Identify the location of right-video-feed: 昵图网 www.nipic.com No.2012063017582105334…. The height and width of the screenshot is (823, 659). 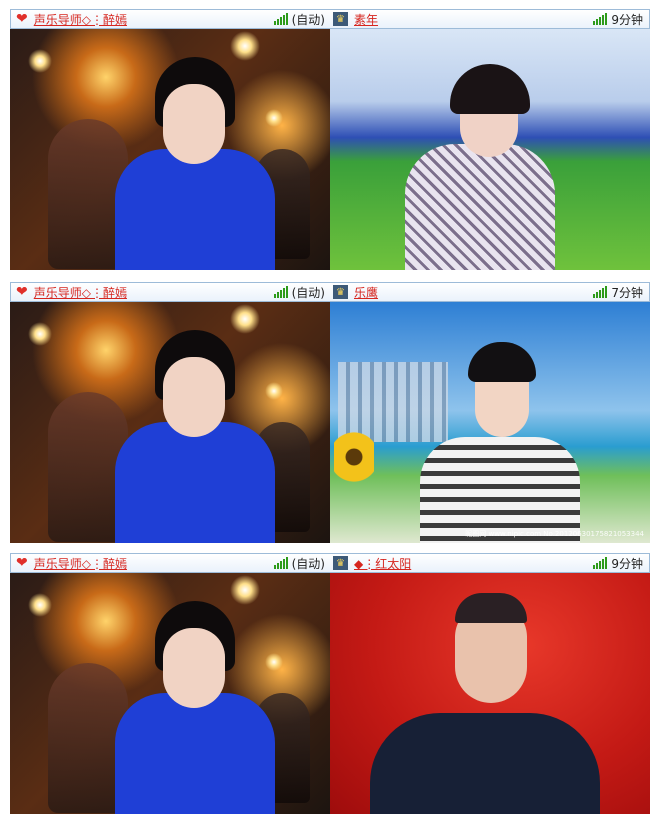
(490, 422).